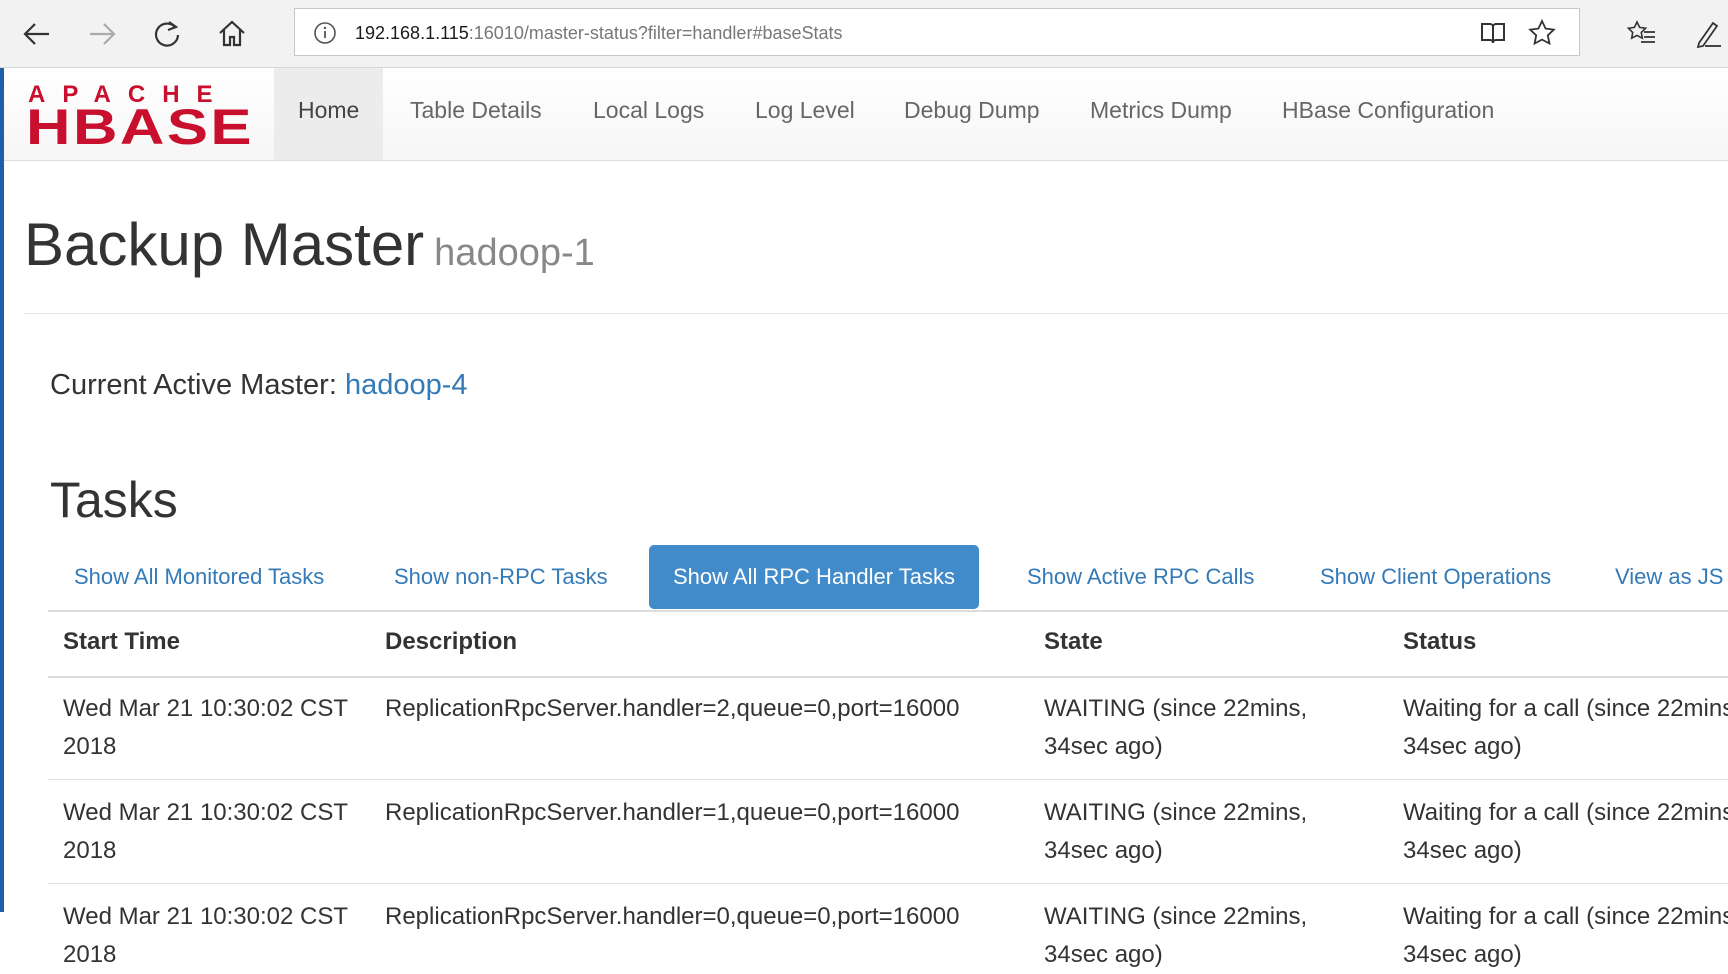 The image size is (1728, 974). What do you see at coordinates (406, 385) in the screenshot?
I see `active-master-link: hadoop-4` at bounding box center [406, 385].